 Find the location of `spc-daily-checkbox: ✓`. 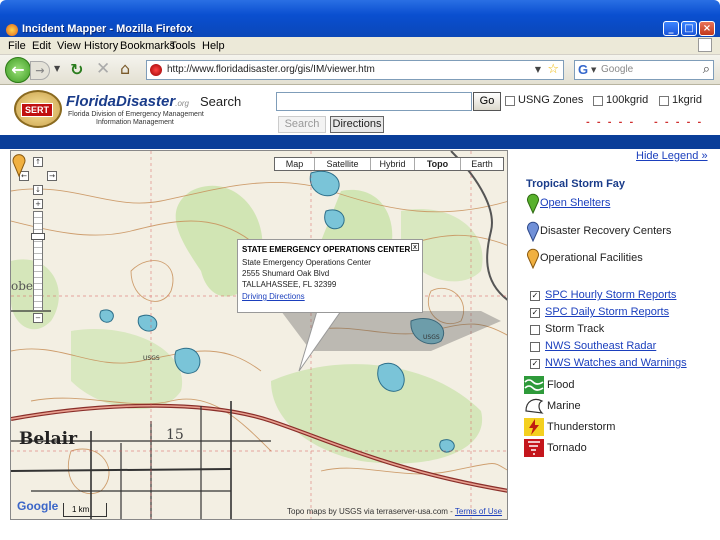

spc-daily-checkbox: ✓ is located at coordinates (535, 313).